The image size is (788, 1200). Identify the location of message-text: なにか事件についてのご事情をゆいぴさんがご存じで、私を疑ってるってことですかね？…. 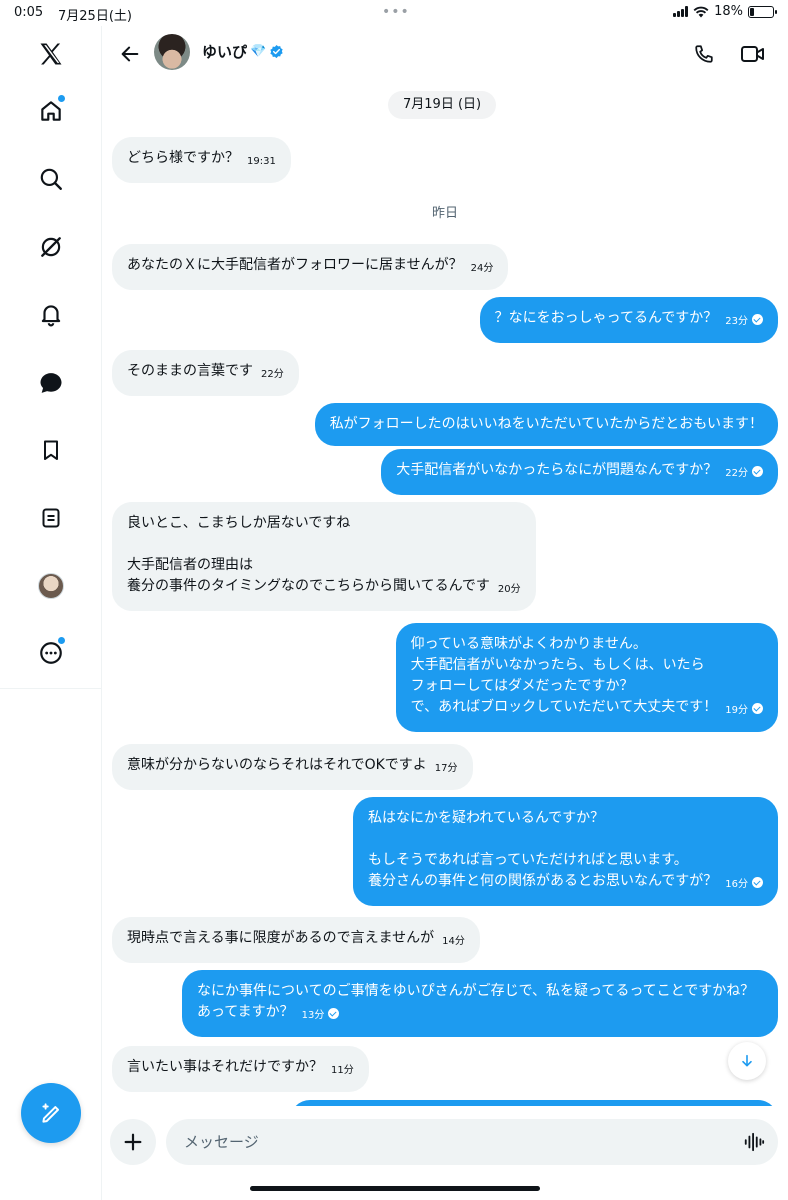
(476, 1001).